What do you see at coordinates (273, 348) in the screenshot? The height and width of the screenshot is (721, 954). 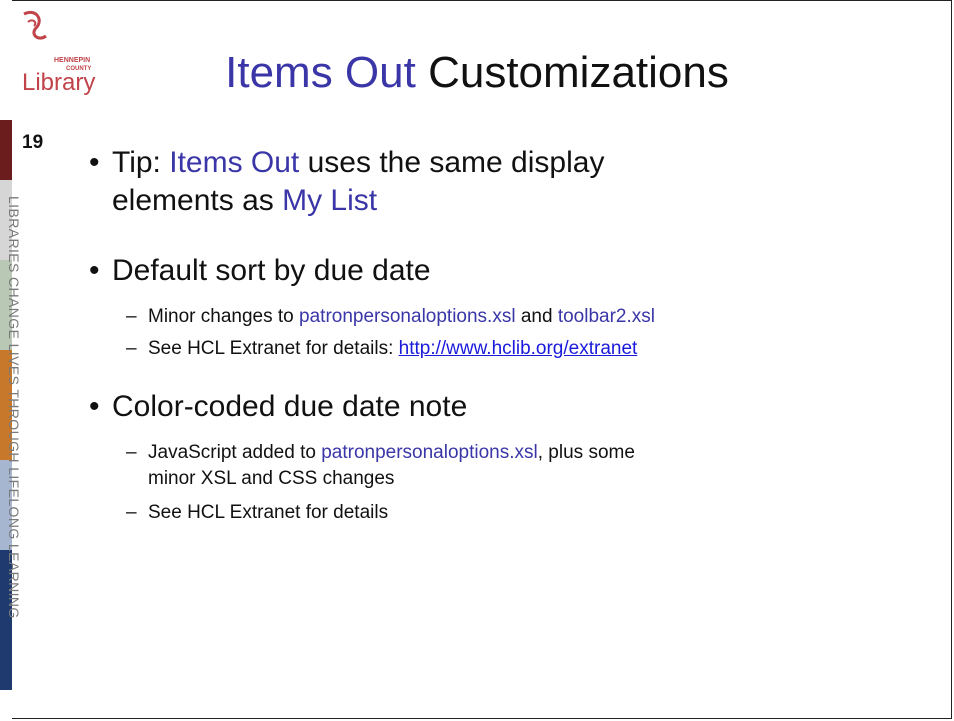 I see `sub-text: See HCL Extranet for details:` at bounding box center [273, 348].